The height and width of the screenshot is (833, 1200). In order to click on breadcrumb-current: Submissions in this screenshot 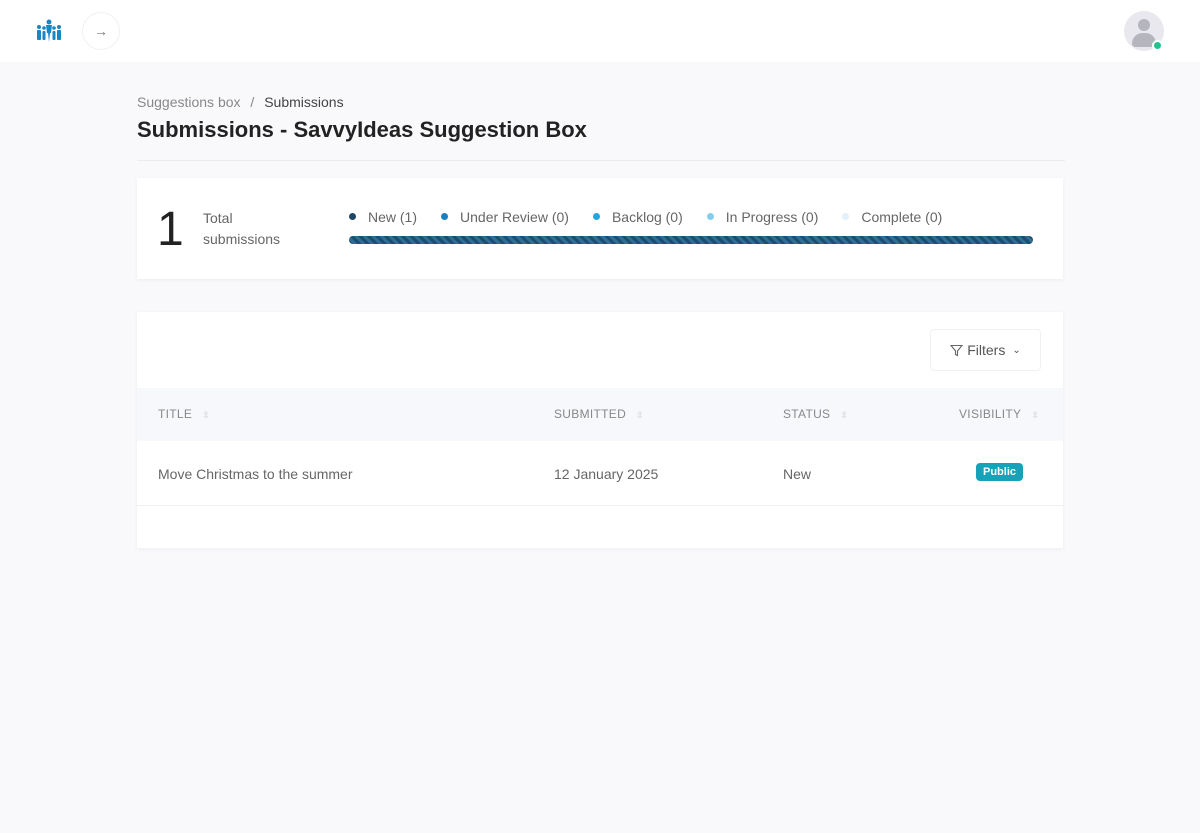, I will do `click(304, 102)`.